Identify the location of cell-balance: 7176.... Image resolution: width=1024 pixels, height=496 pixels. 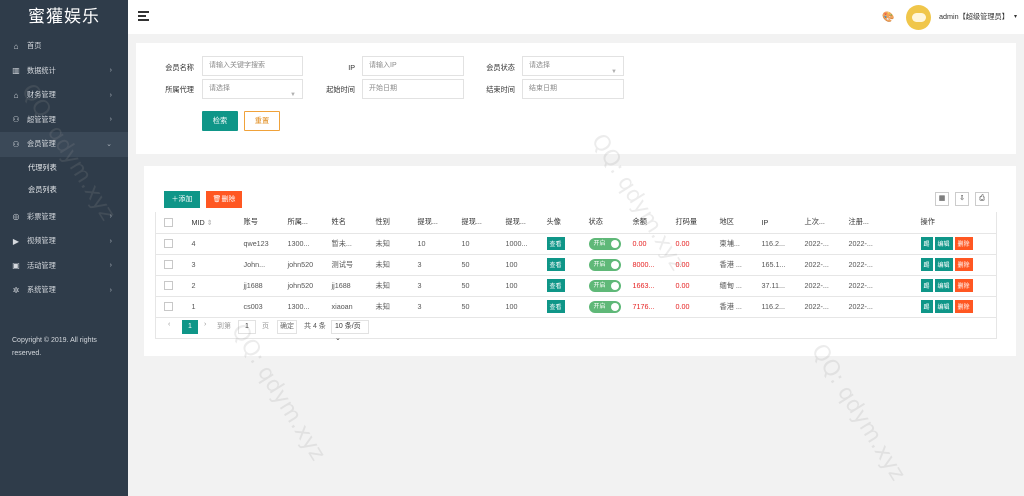
(646, 307).